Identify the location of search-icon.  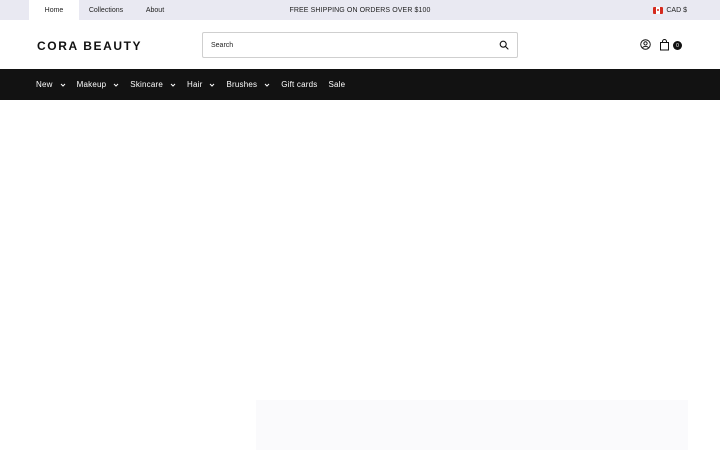
(504, 45).